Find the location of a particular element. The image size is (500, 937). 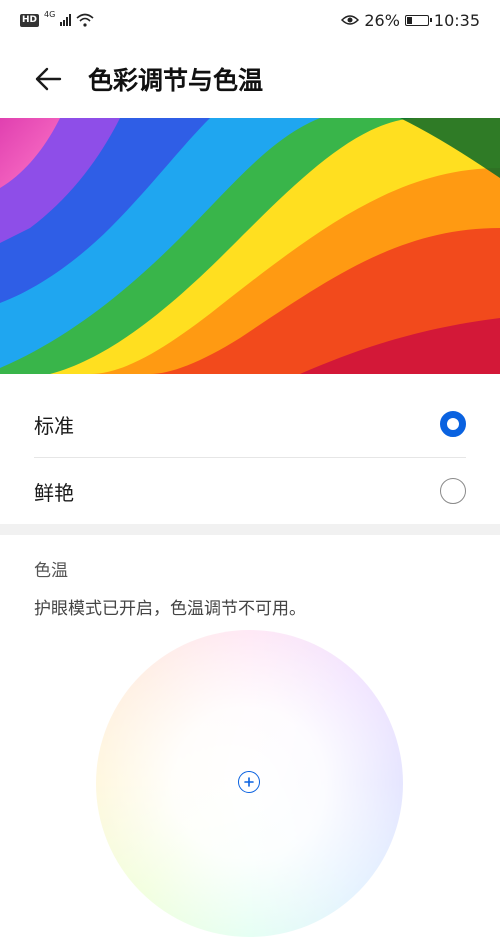

status-left: HD 4G is located at coordinates (57, 18).